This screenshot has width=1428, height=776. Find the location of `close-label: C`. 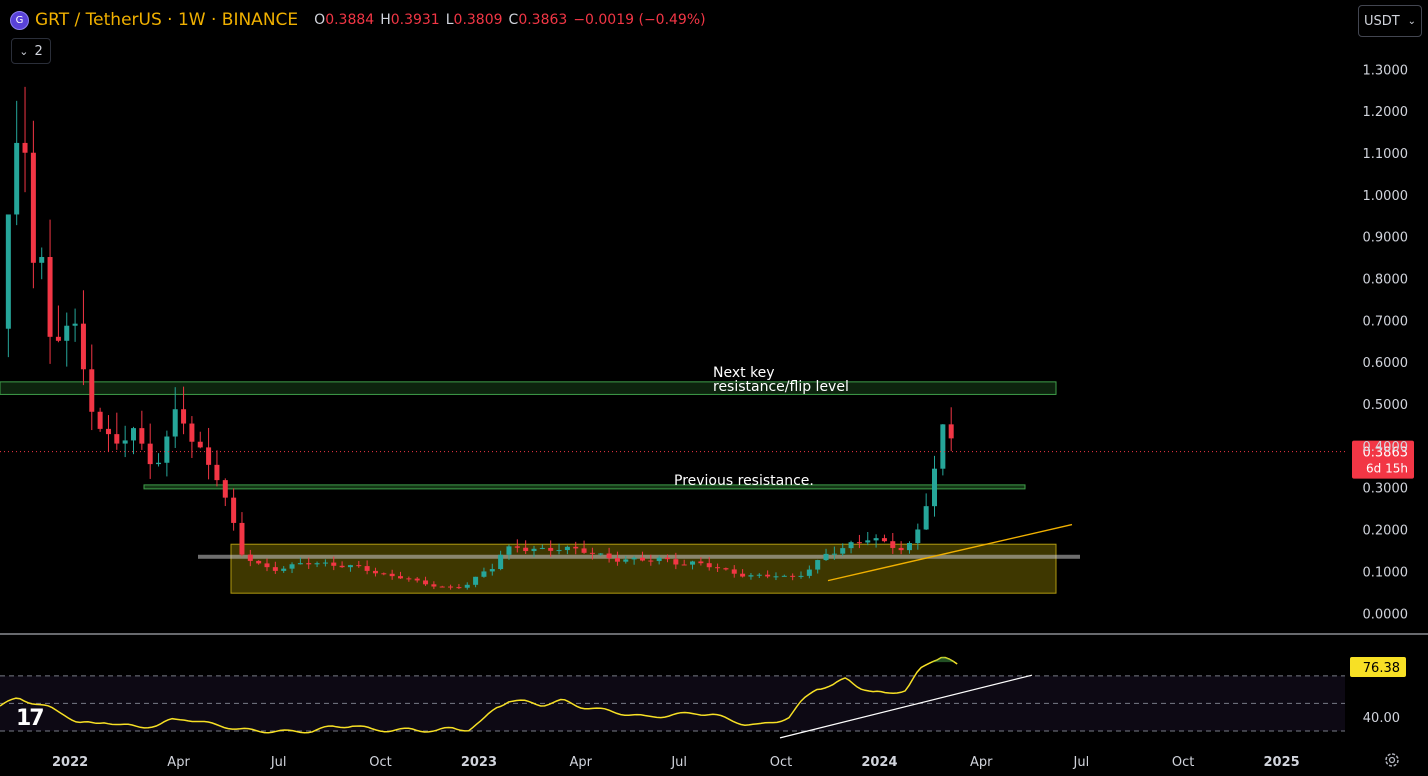

close-label: C is located at coordinates (513, 20).